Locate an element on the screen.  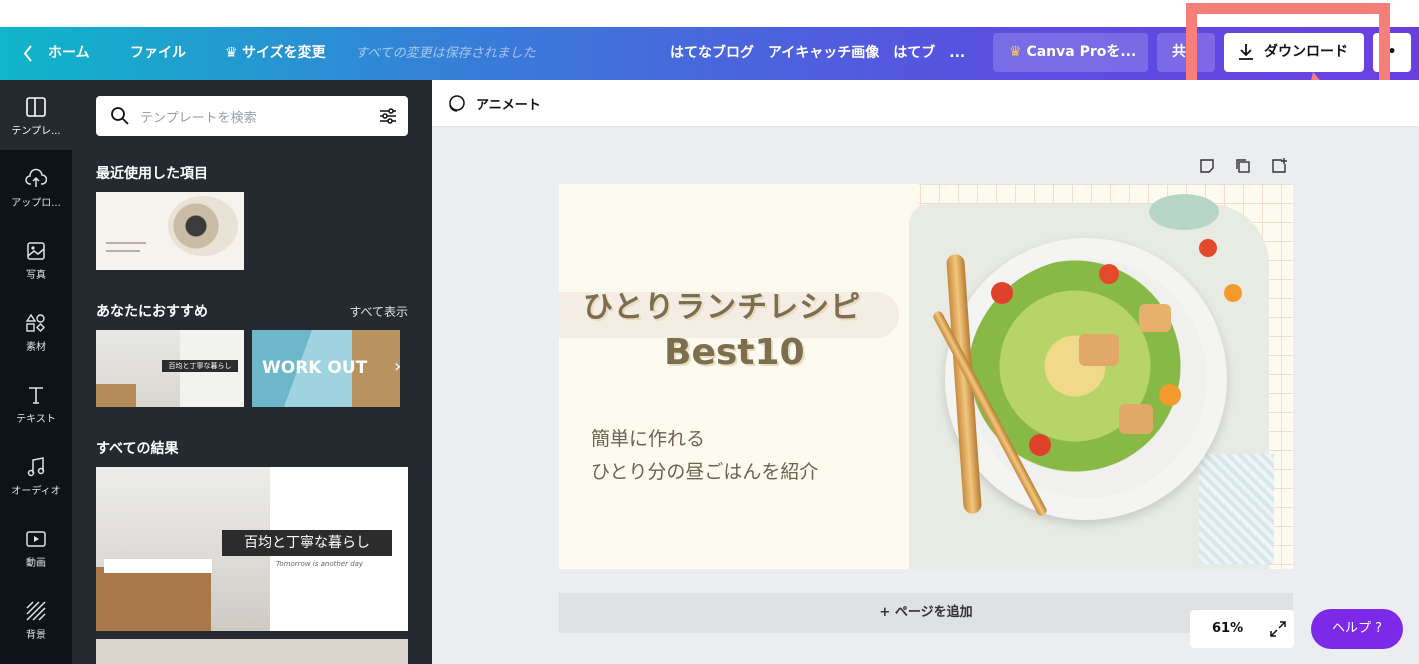
search-icon is located at coordinates (120, 116).